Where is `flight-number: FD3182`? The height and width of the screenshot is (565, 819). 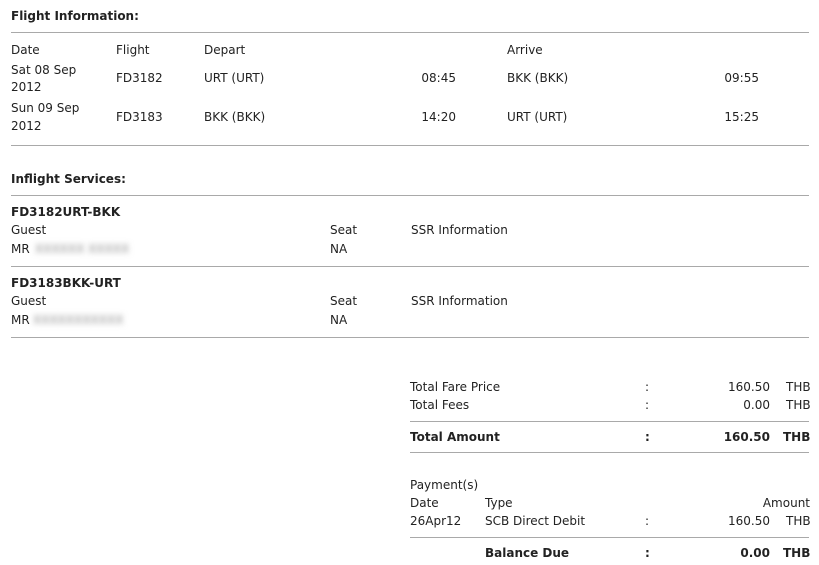
flight-number: FD3182 is located at coordinates (139, 78).